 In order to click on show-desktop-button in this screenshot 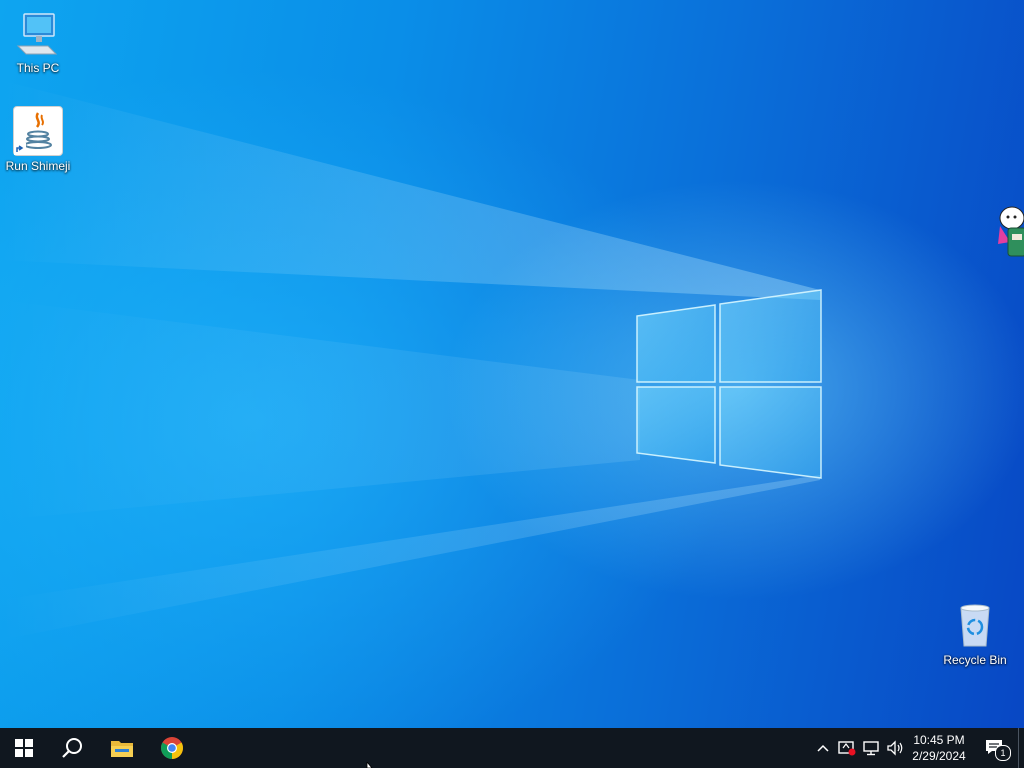, I will do `click(1021, 748)`.